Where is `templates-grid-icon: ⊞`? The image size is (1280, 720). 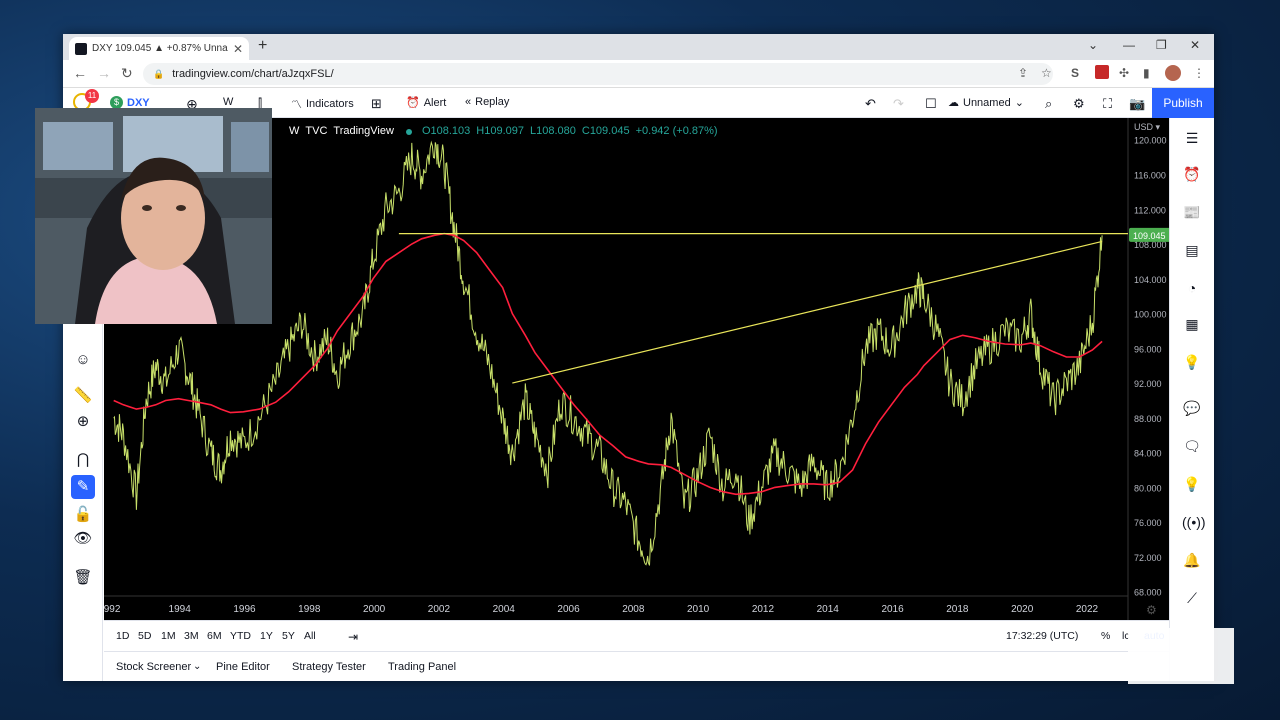
templates-grid-icon: ⊞ is located at coordinates (376, 104).